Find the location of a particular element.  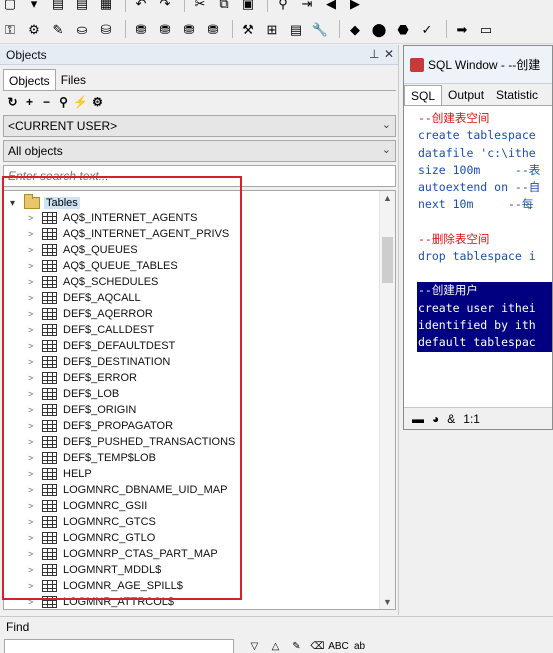

tab-statistics: Statistic is located at coordinates (517, 95).